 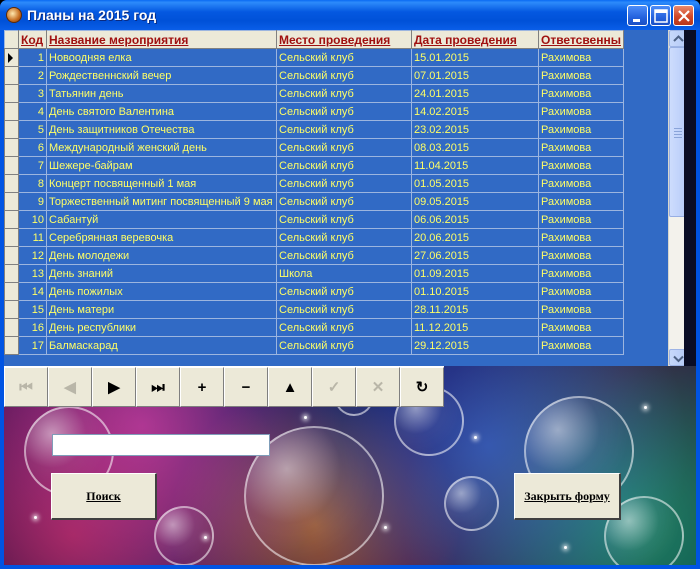 What do you see at coordinates (32, 93) in the screenshot?
I see `cell-code: 3` at bounding box center [32, 93].